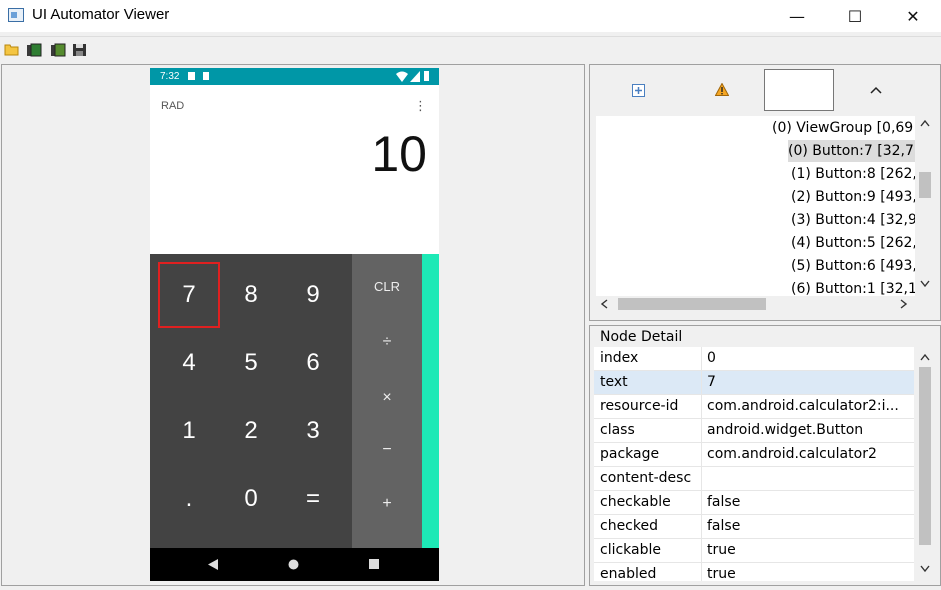 This screenshot has height=590, width=941. I want to click on signal-icon, so click(415, 76).